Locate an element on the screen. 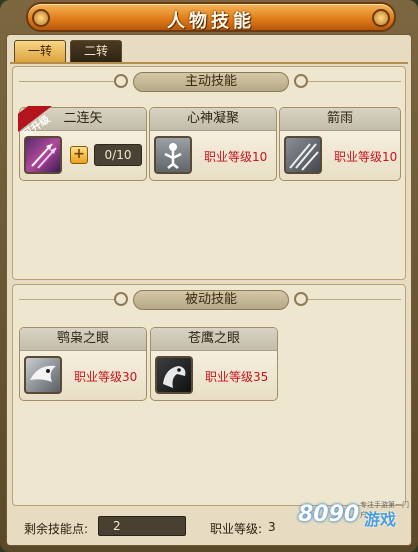 This screenshot has width=418, height=552. add-skill-point-button: + is located at coordinates (79, 155).